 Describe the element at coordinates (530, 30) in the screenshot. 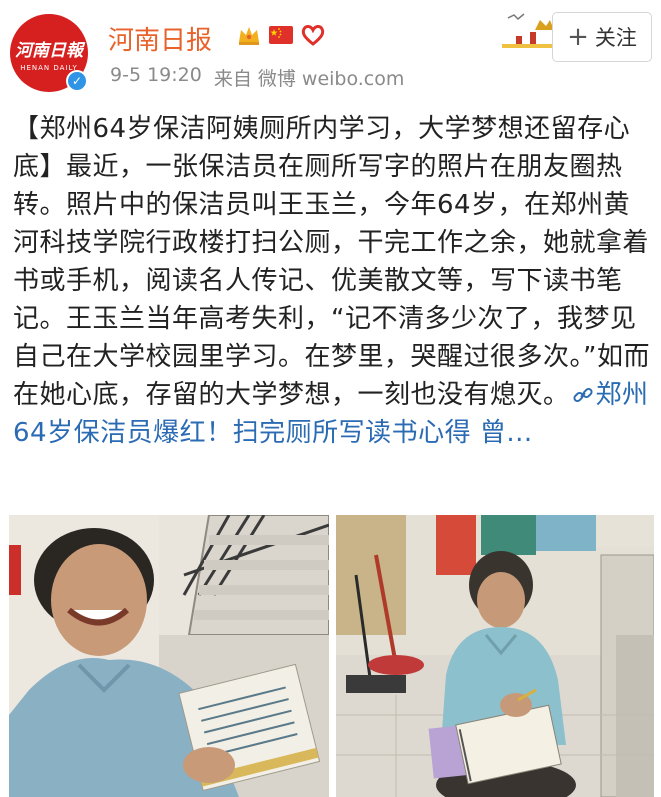

I see `decoration-icon` at that location.